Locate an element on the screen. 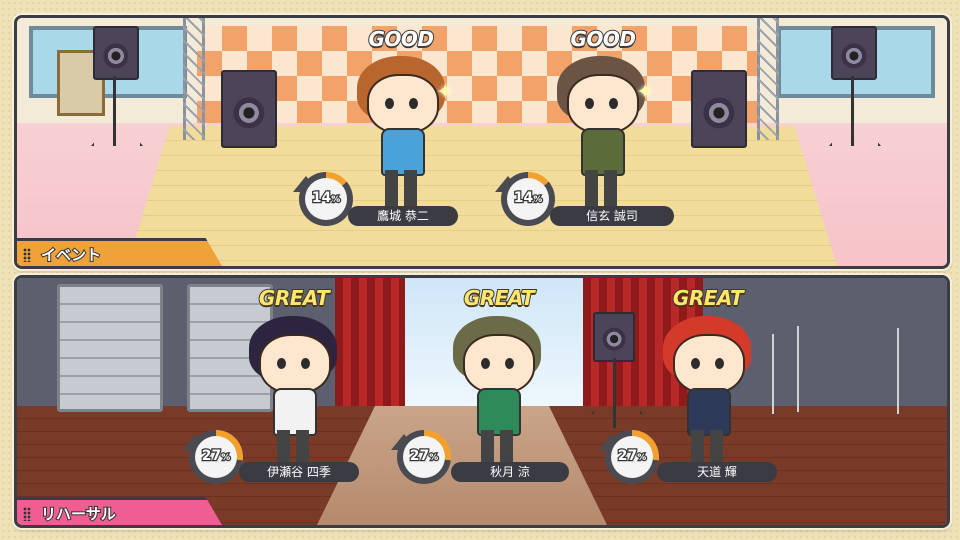  truss-right is located at coordinates (768, 79).